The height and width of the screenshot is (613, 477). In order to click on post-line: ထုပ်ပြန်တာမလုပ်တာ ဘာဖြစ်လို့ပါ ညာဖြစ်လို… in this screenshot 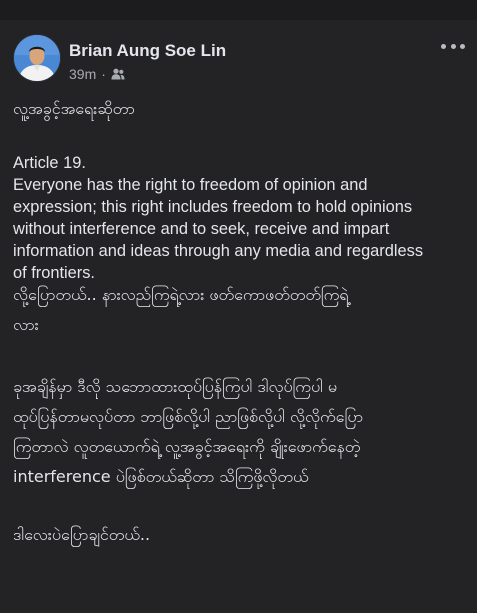, I will do `click(188, 416)`.